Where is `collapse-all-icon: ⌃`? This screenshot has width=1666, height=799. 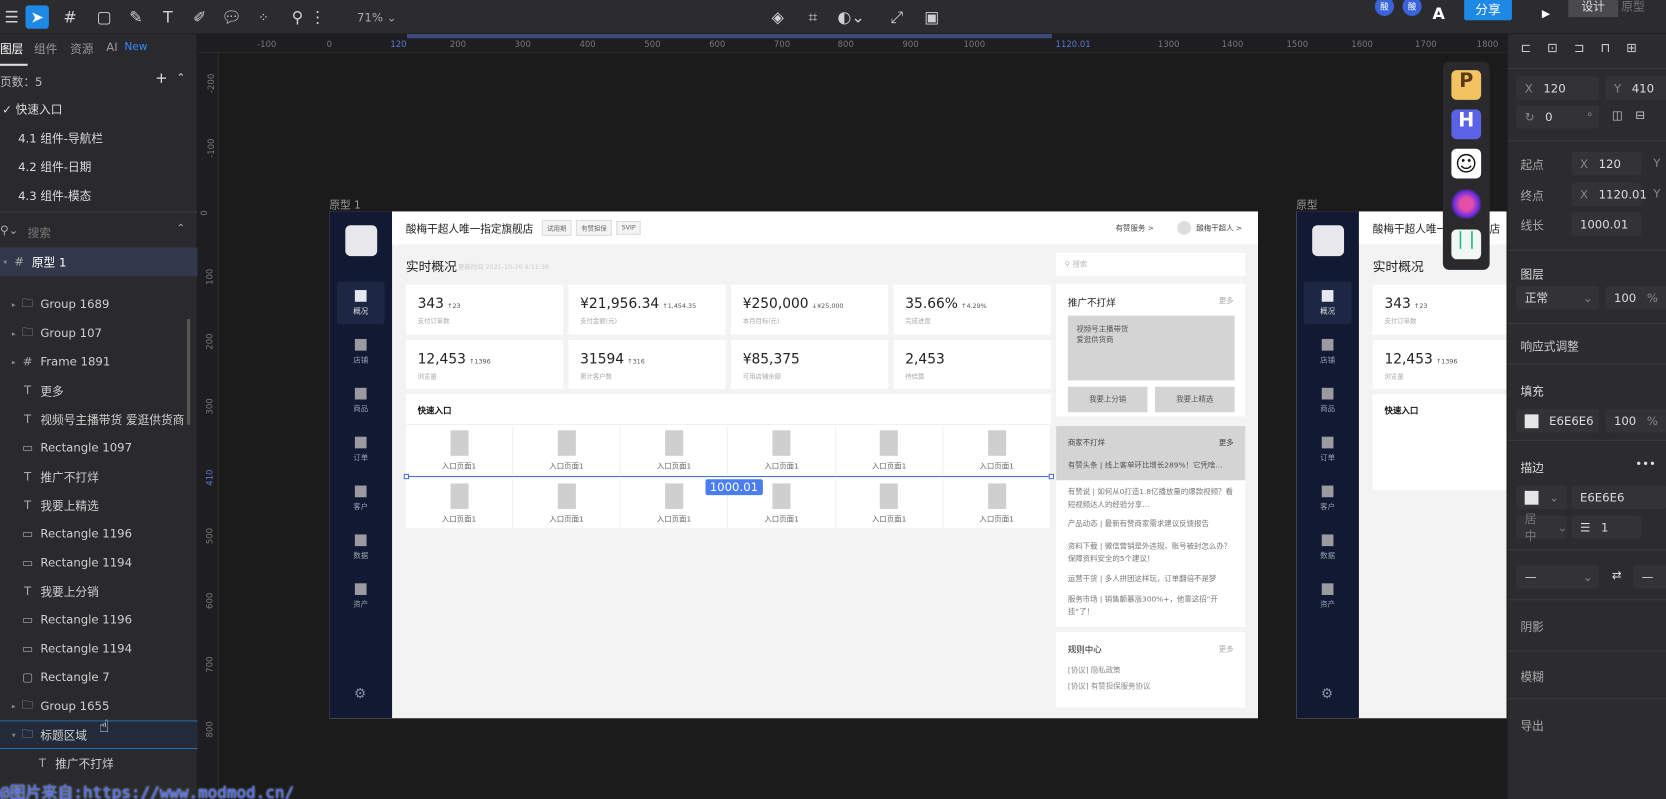
collapse-all-icon: ⌃ is located at coordinates (180, 229).